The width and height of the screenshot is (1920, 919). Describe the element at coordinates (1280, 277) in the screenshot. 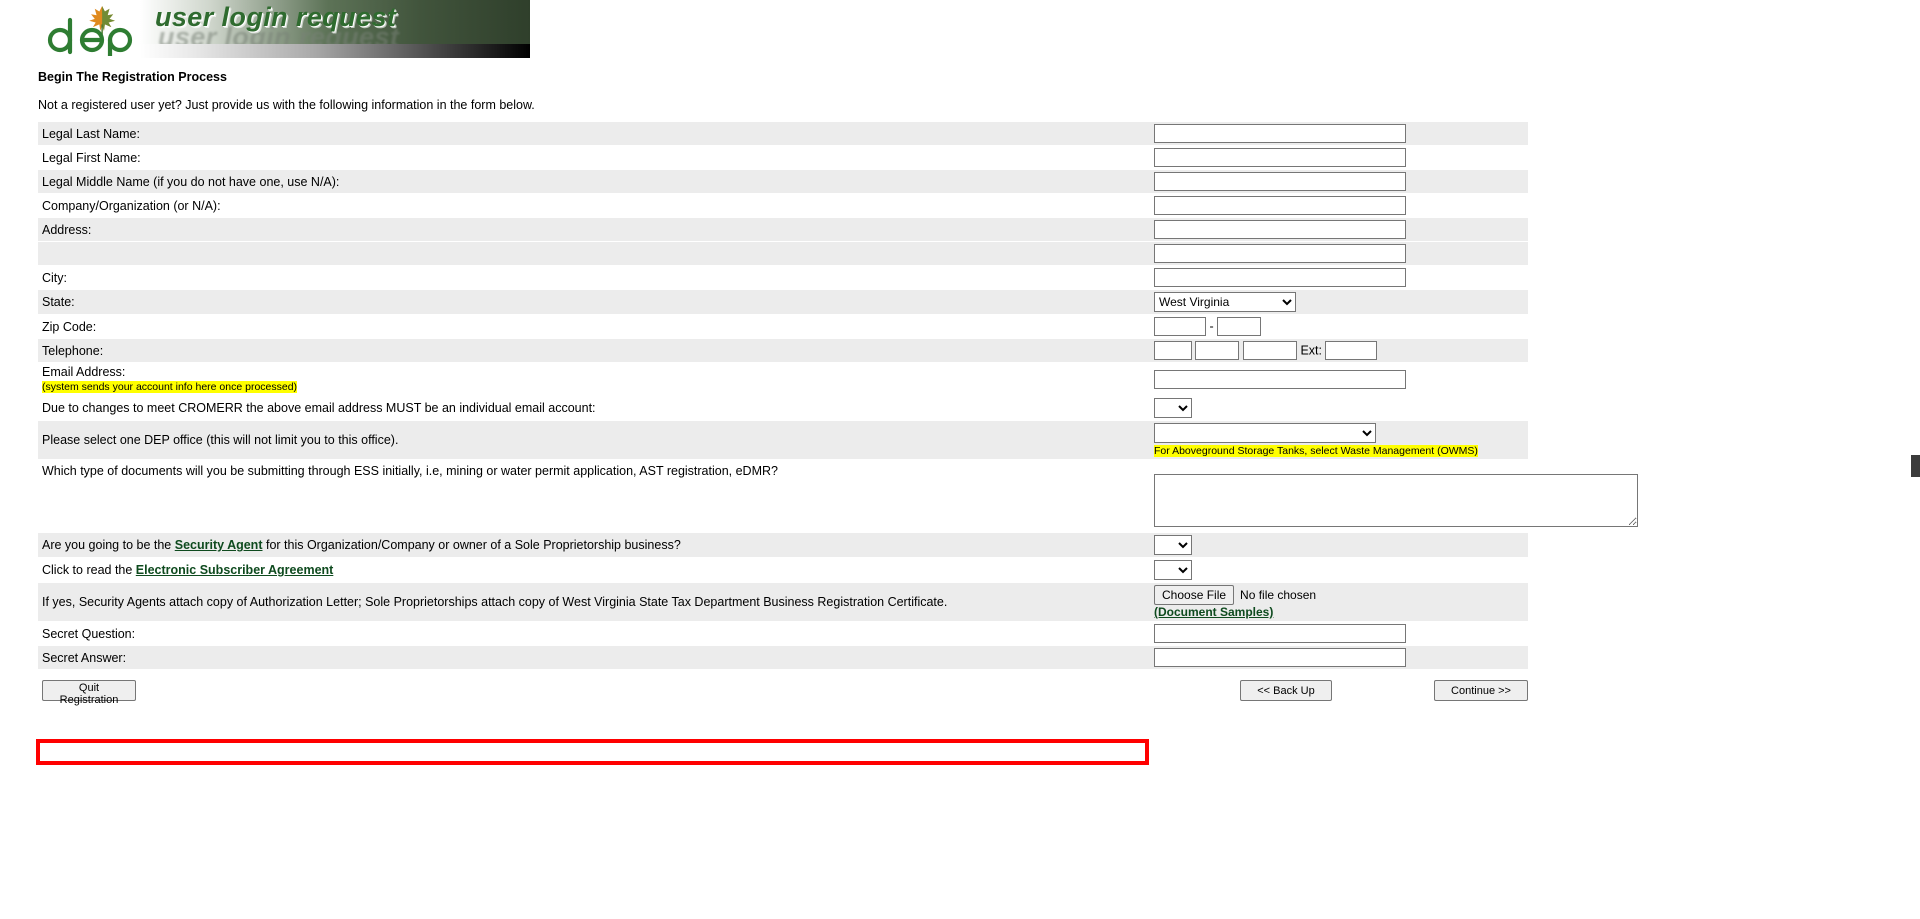

I see `city-input` at that location.